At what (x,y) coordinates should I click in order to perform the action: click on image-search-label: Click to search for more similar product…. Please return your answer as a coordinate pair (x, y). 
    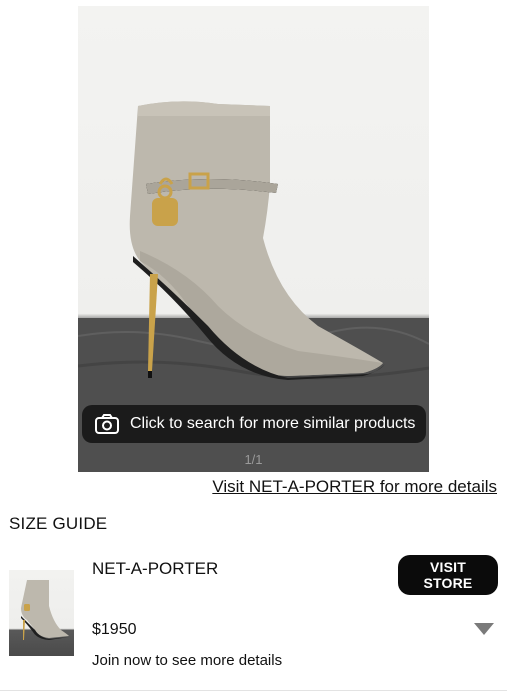
    Looking at the image, I should click on (273, 423).